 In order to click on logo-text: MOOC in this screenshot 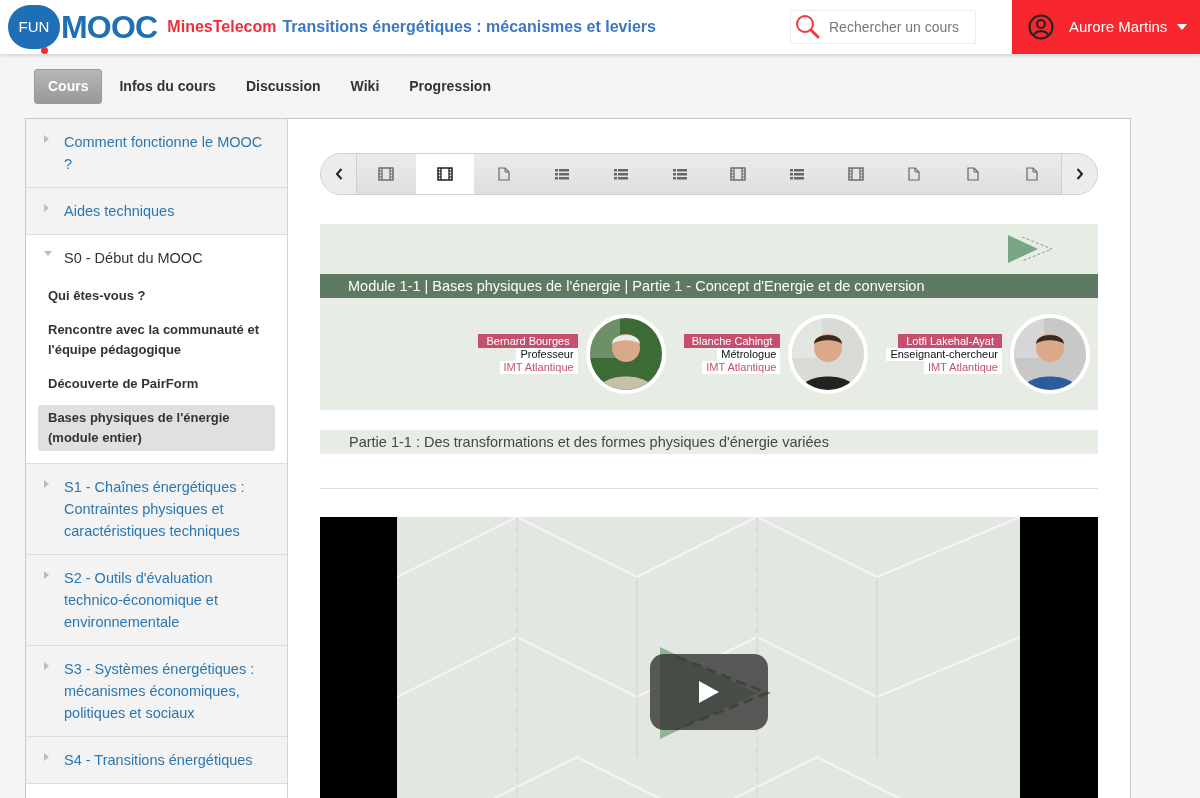, I will do `click(109, 27)`.